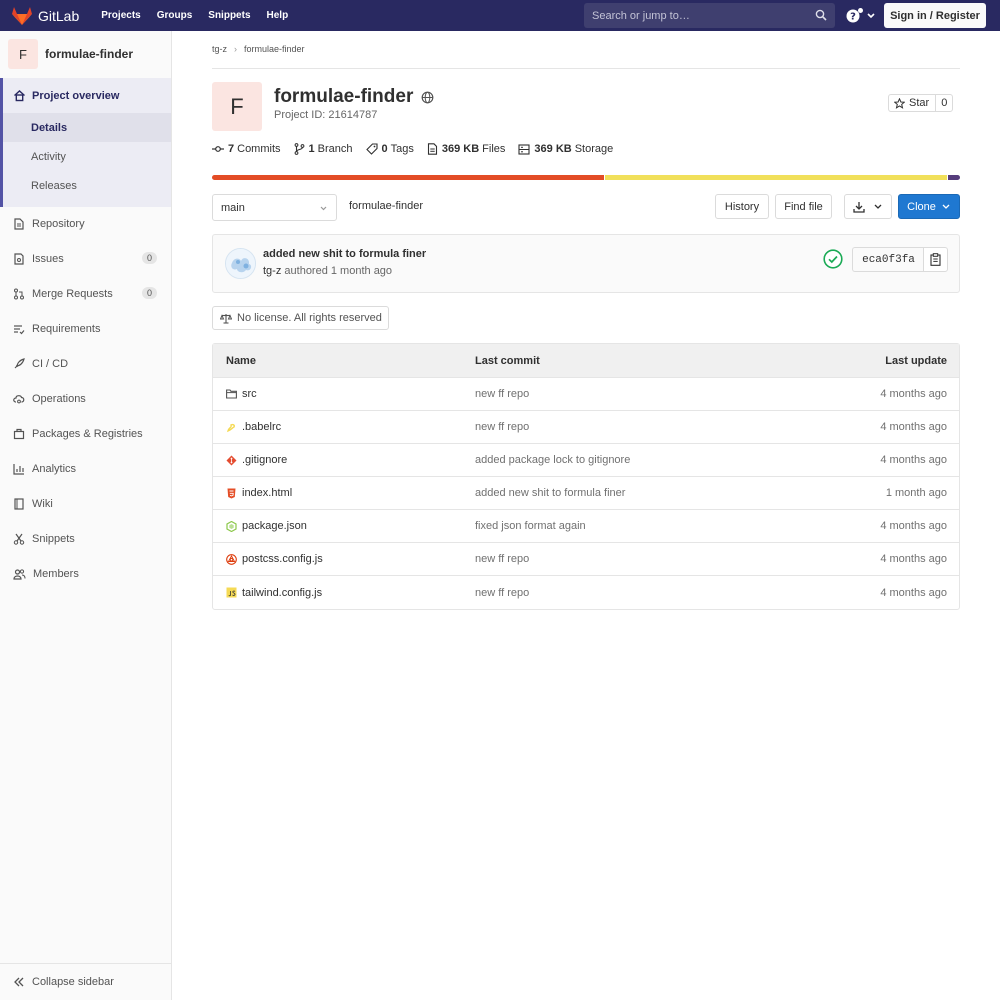 This screenshot has width=1000, height=1000. Describe the element at coordinates (586, 361) in the screenshot. I see `table-header: Name Last commit Last update` at that location.